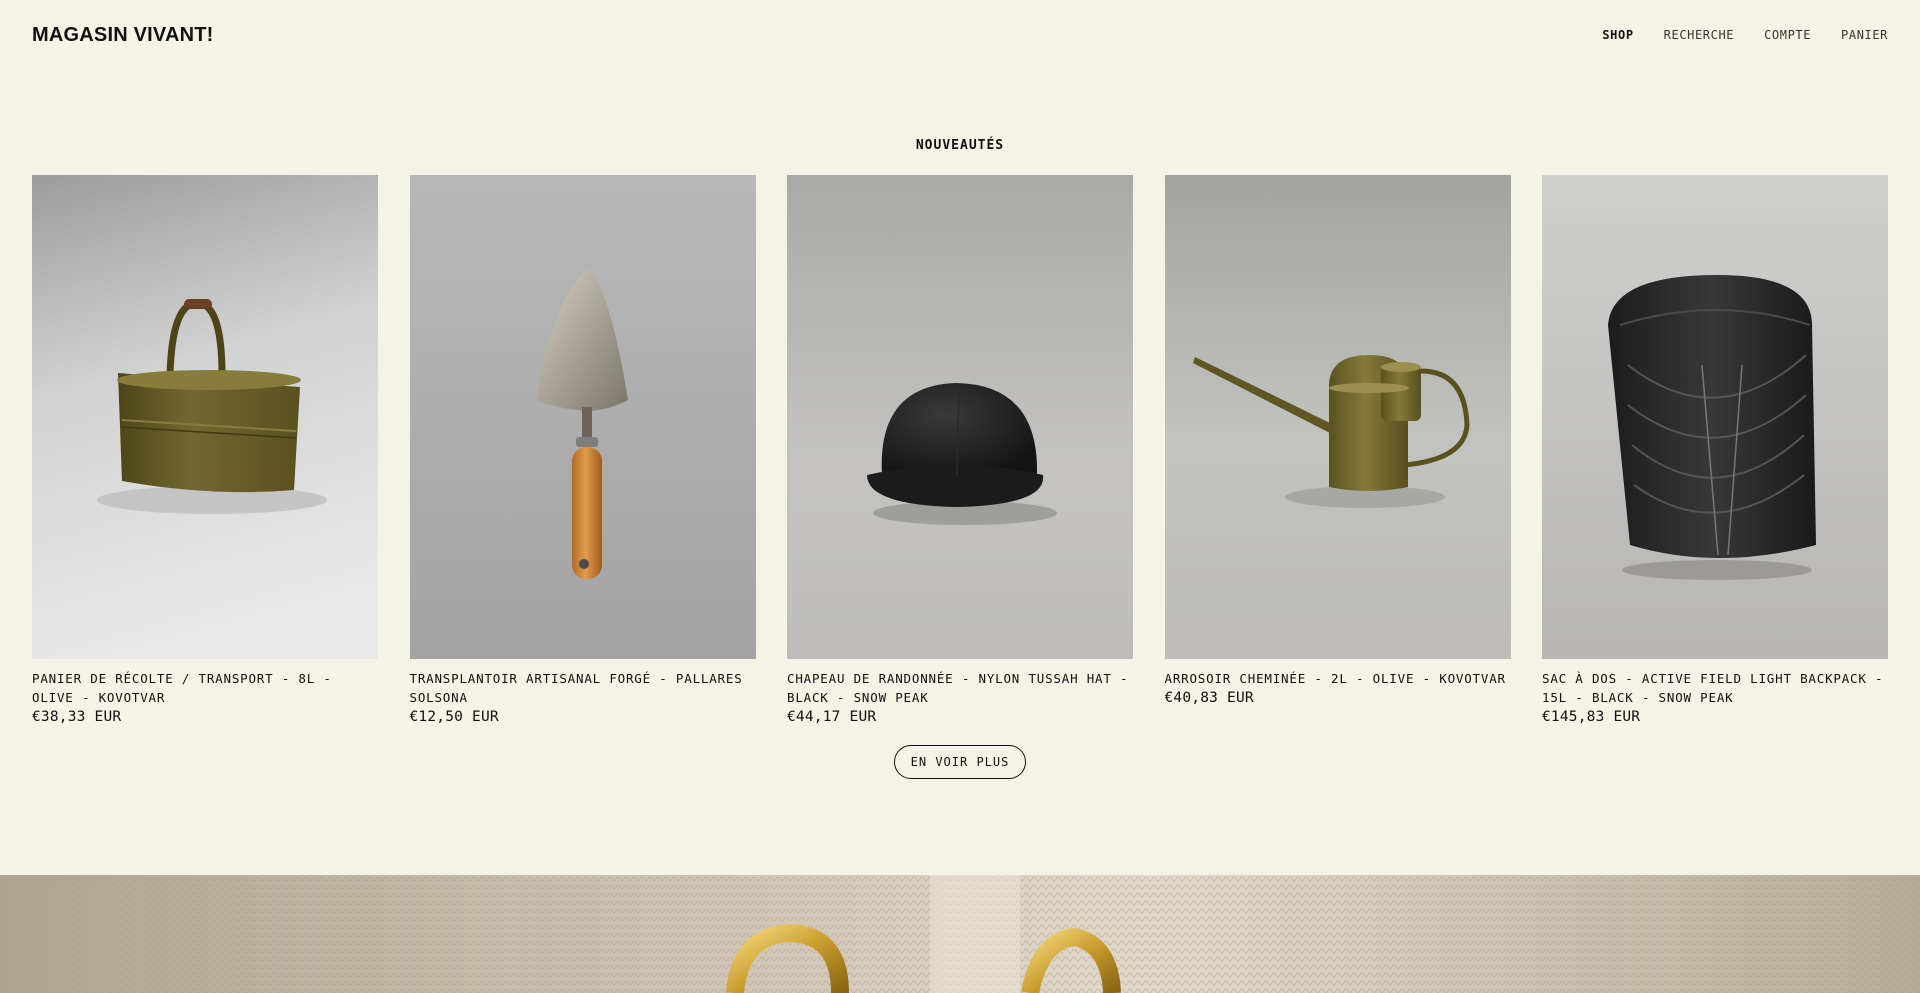  Describe the element at coordinates (1699, 35) in the screenshot. I see `nav-search: RECHERCHE` at that location.